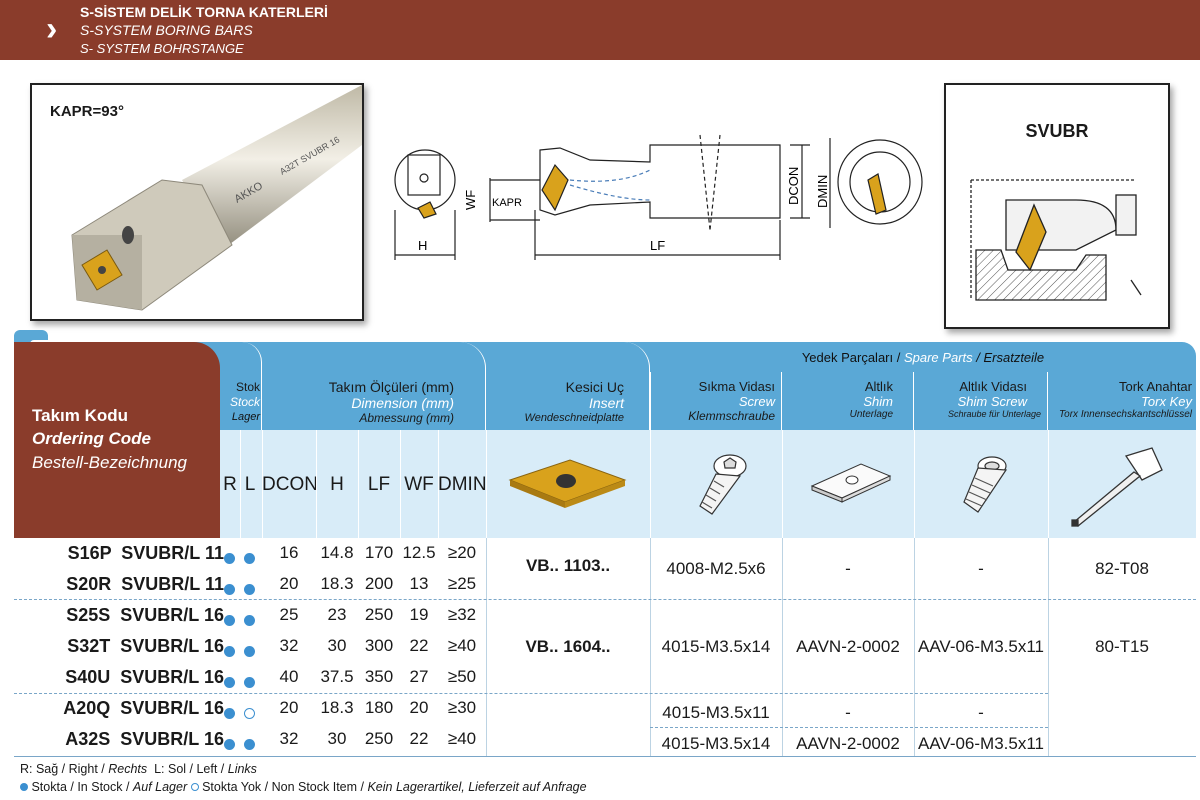 This screenshot has width=1200, height=800. I want to click on title-en: S-SYSTEM BORING BARS, so click(166, 30).